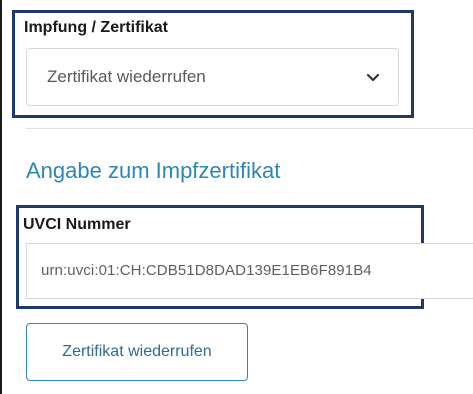 Image resolution: width=473 pixels, height=394 pixels. Describe the element at coordinates (137, 352) in the screenshot. I see `revoke-certificate-button: Zertifikat wiederrufen` at that location.